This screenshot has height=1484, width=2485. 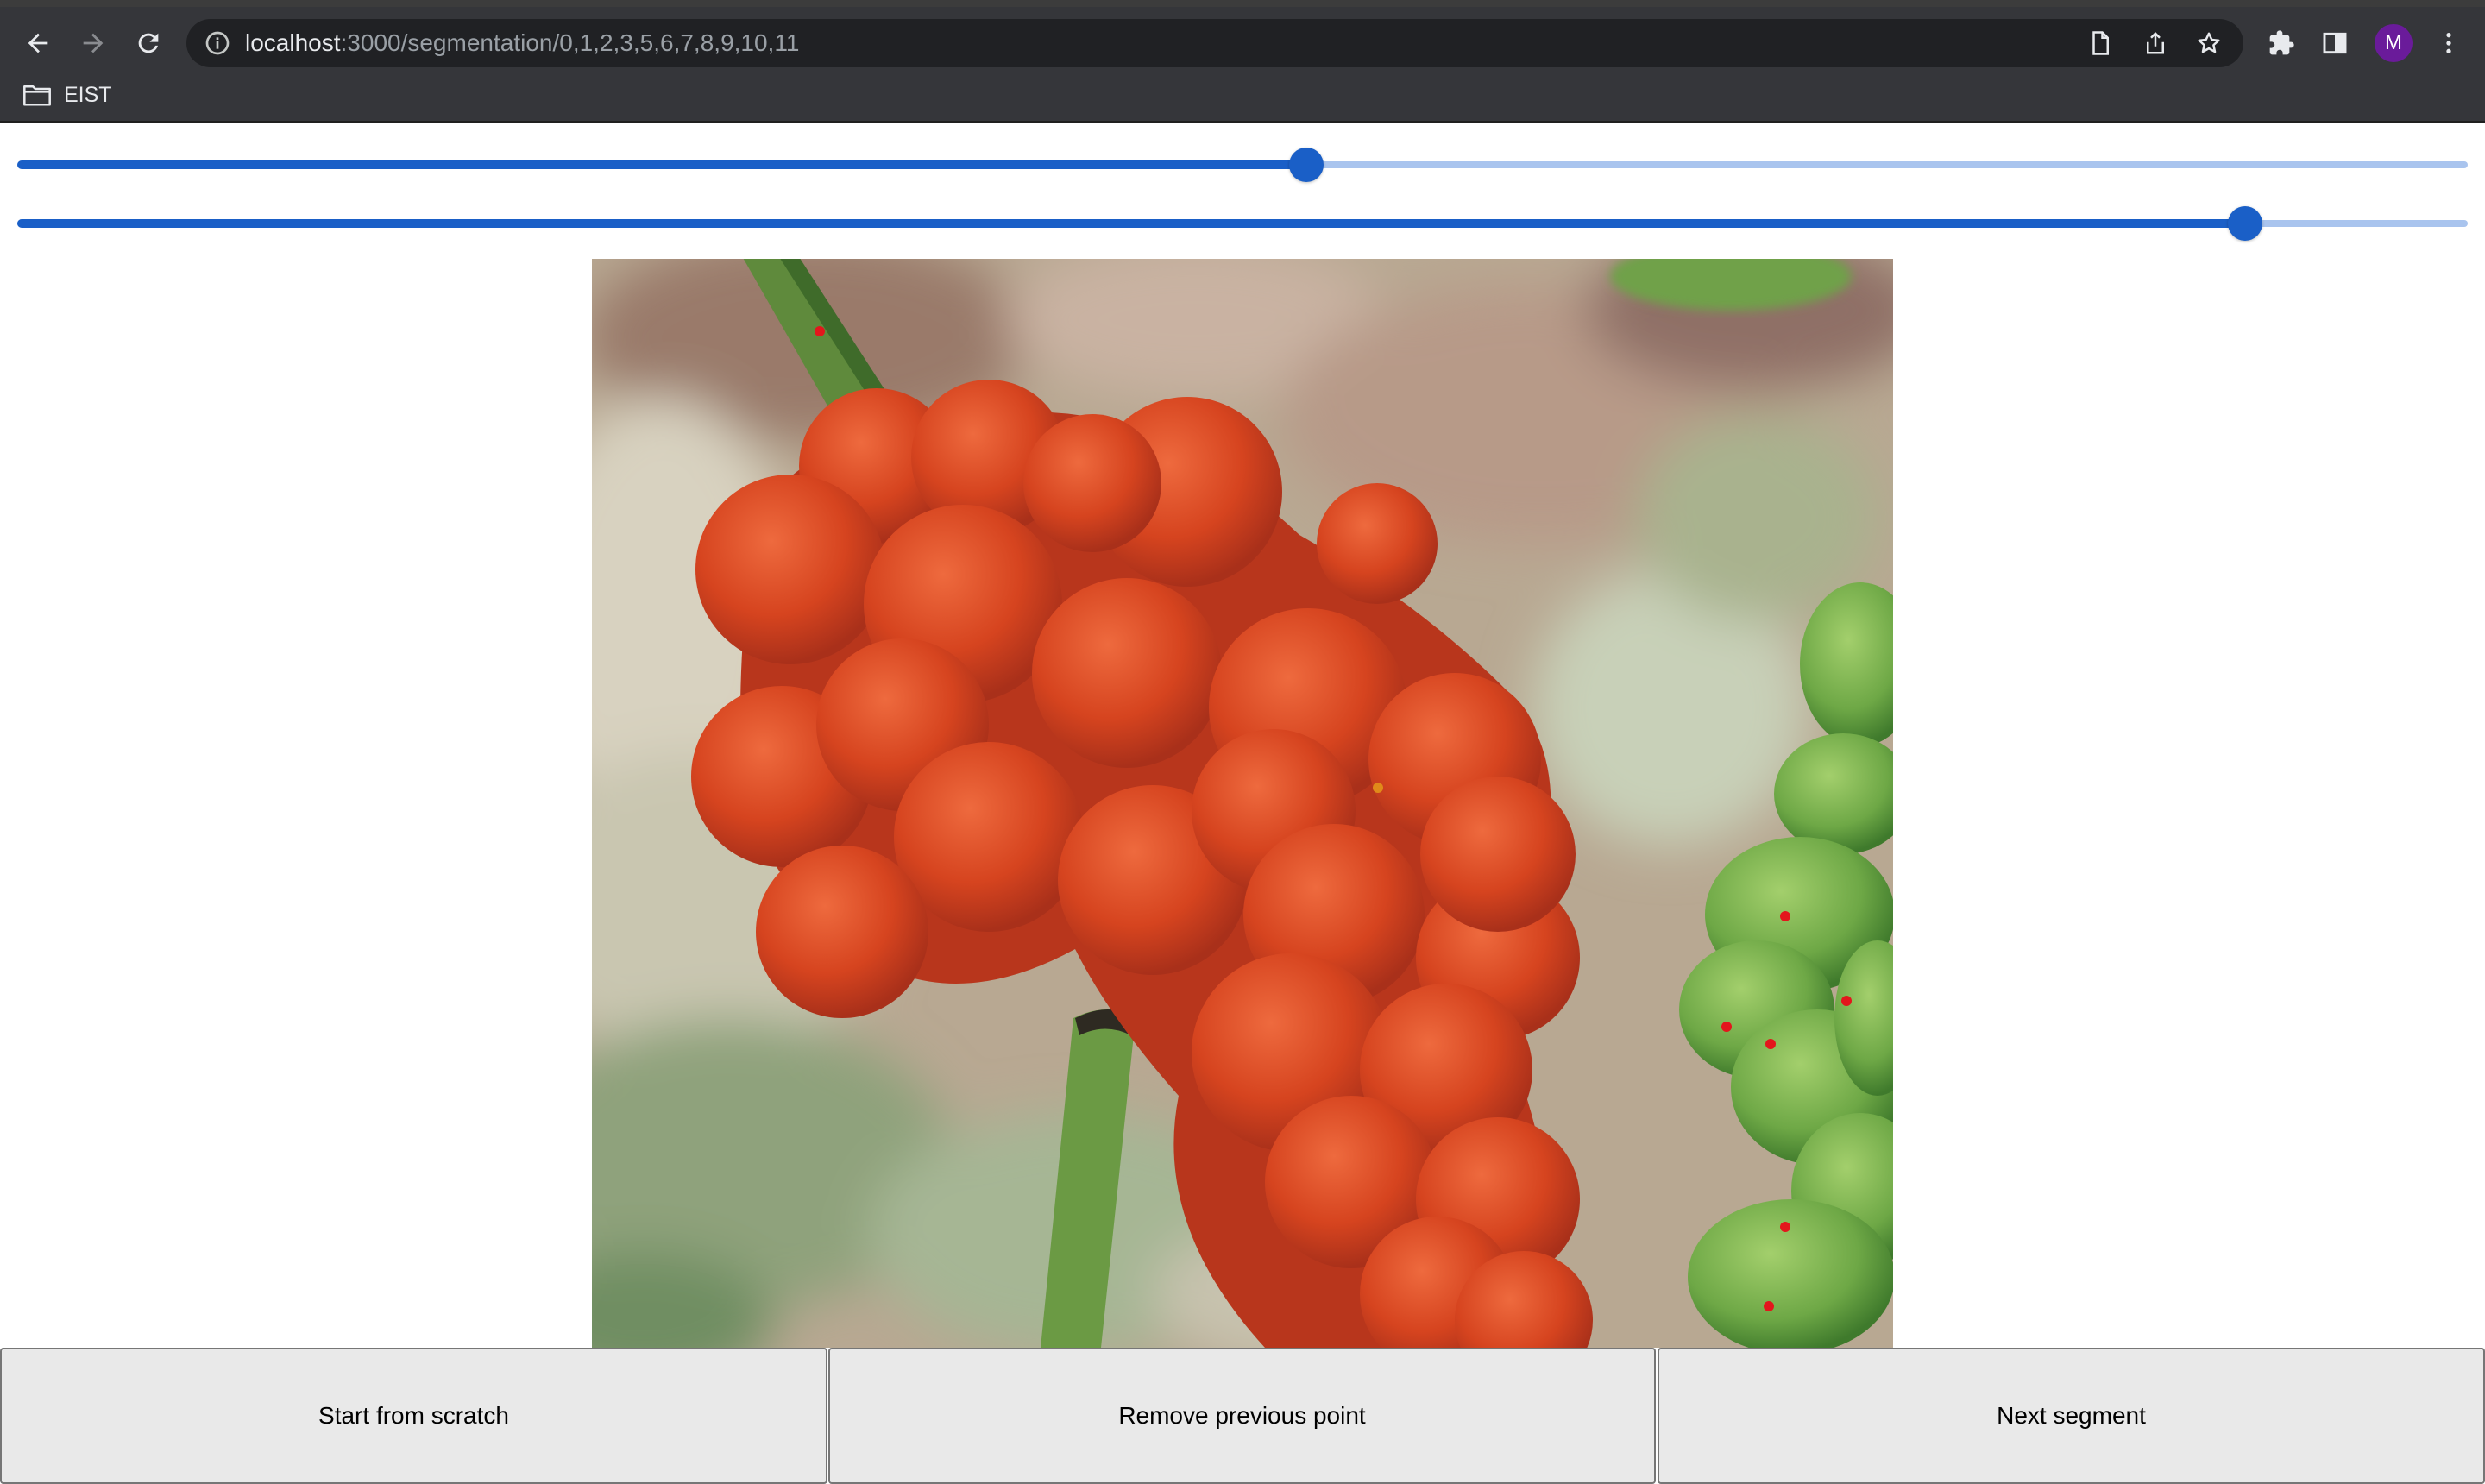 I want to click on side-panel-button, so click(x=2335, y=43).